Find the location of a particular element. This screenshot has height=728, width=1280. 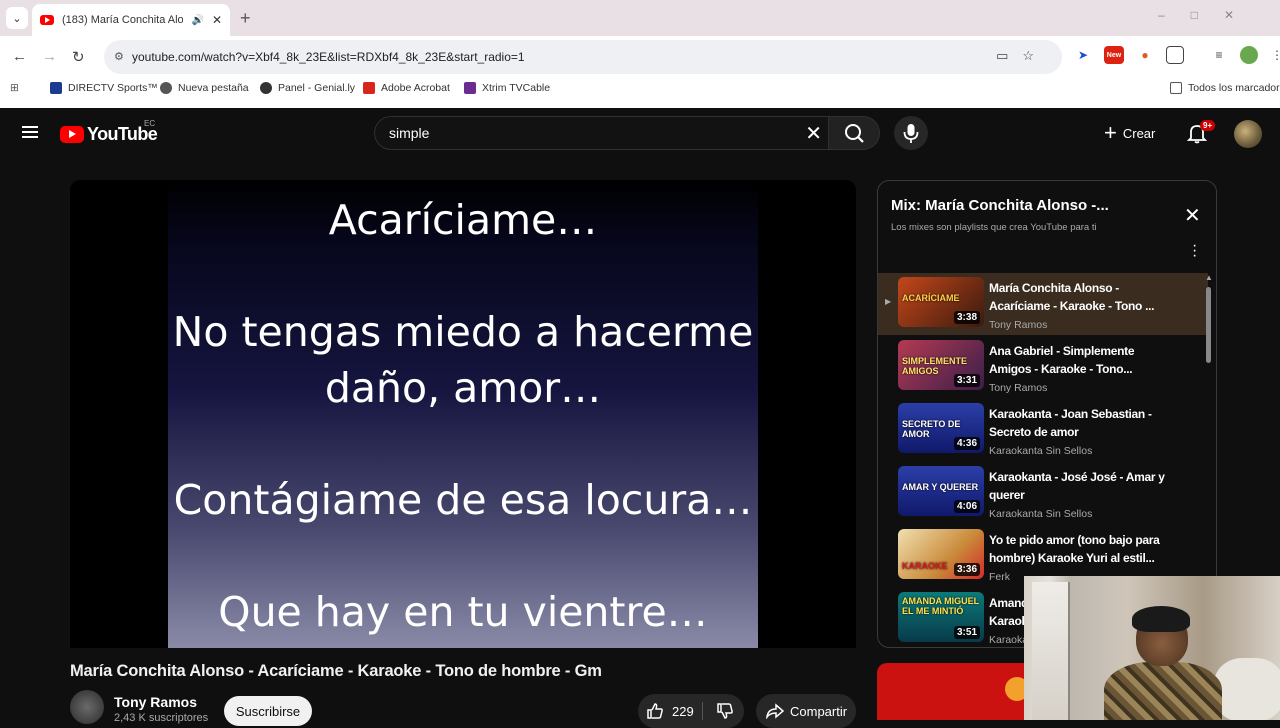

bookmark-nueva-pestana: Nueva pestaña is located at coordinates (204, 88).